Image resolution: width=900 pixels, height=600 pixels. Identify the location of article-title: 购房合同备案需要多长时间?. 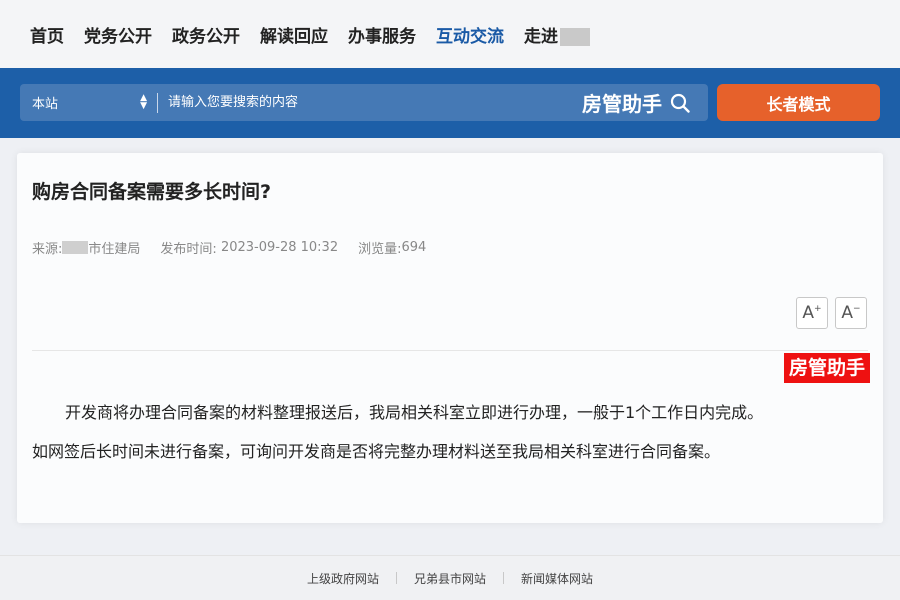
(152, 192).